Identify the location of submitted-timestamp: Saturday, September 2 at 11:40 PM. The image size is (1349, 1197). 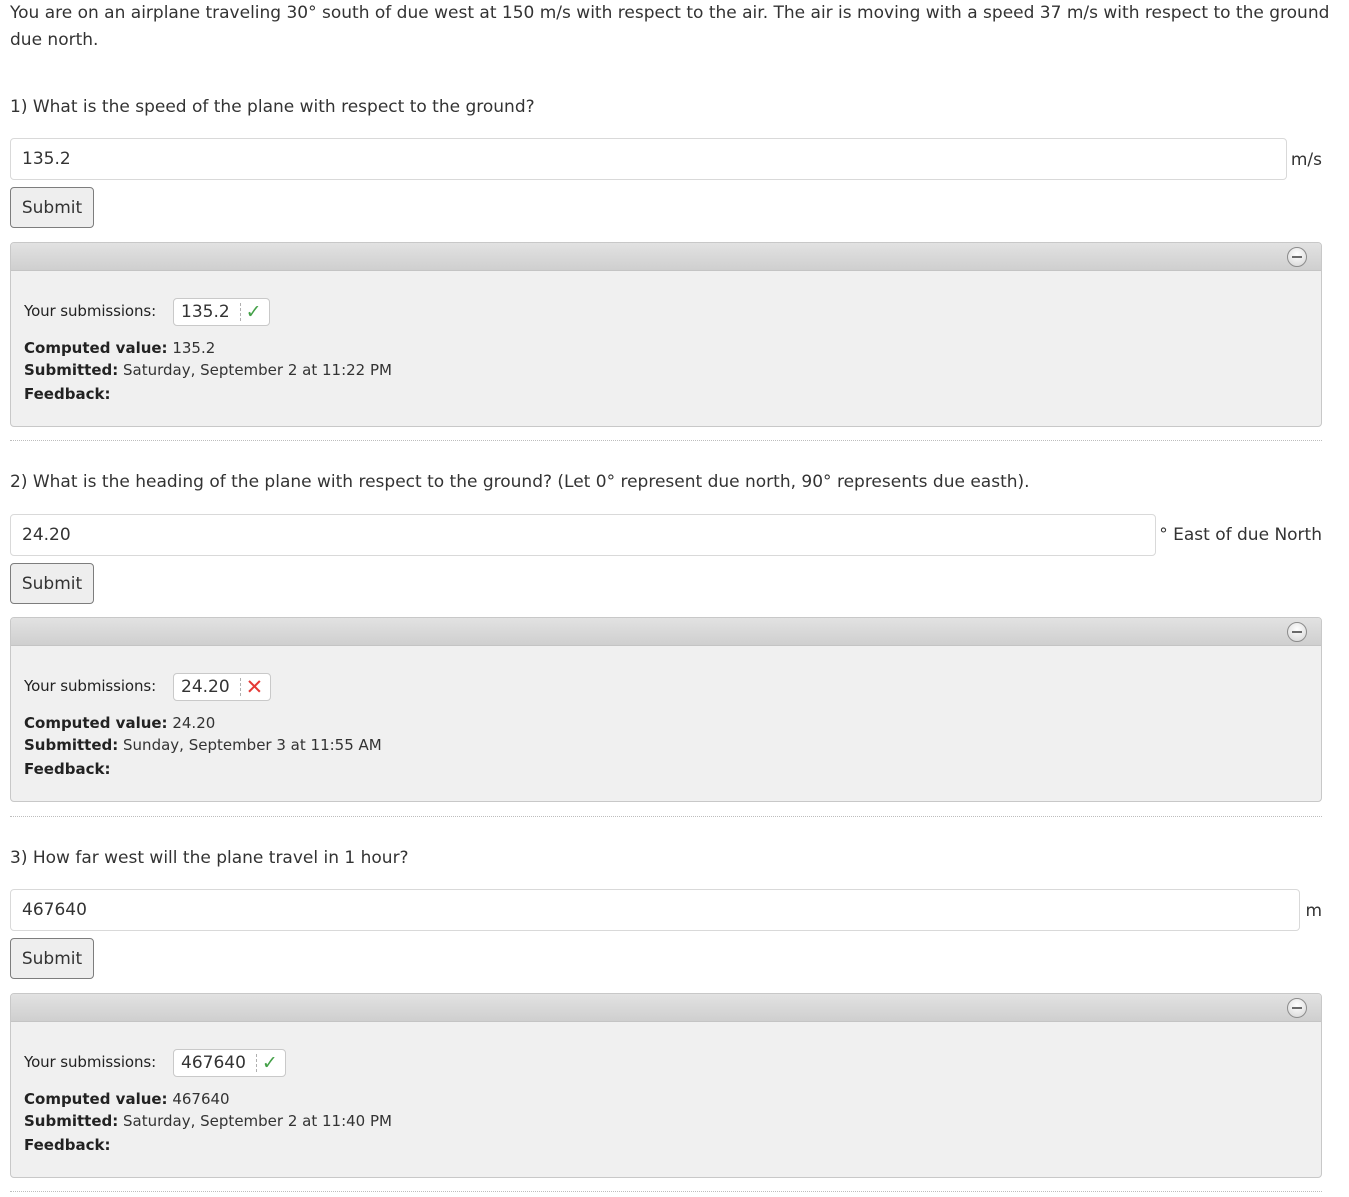
(257, 1121).